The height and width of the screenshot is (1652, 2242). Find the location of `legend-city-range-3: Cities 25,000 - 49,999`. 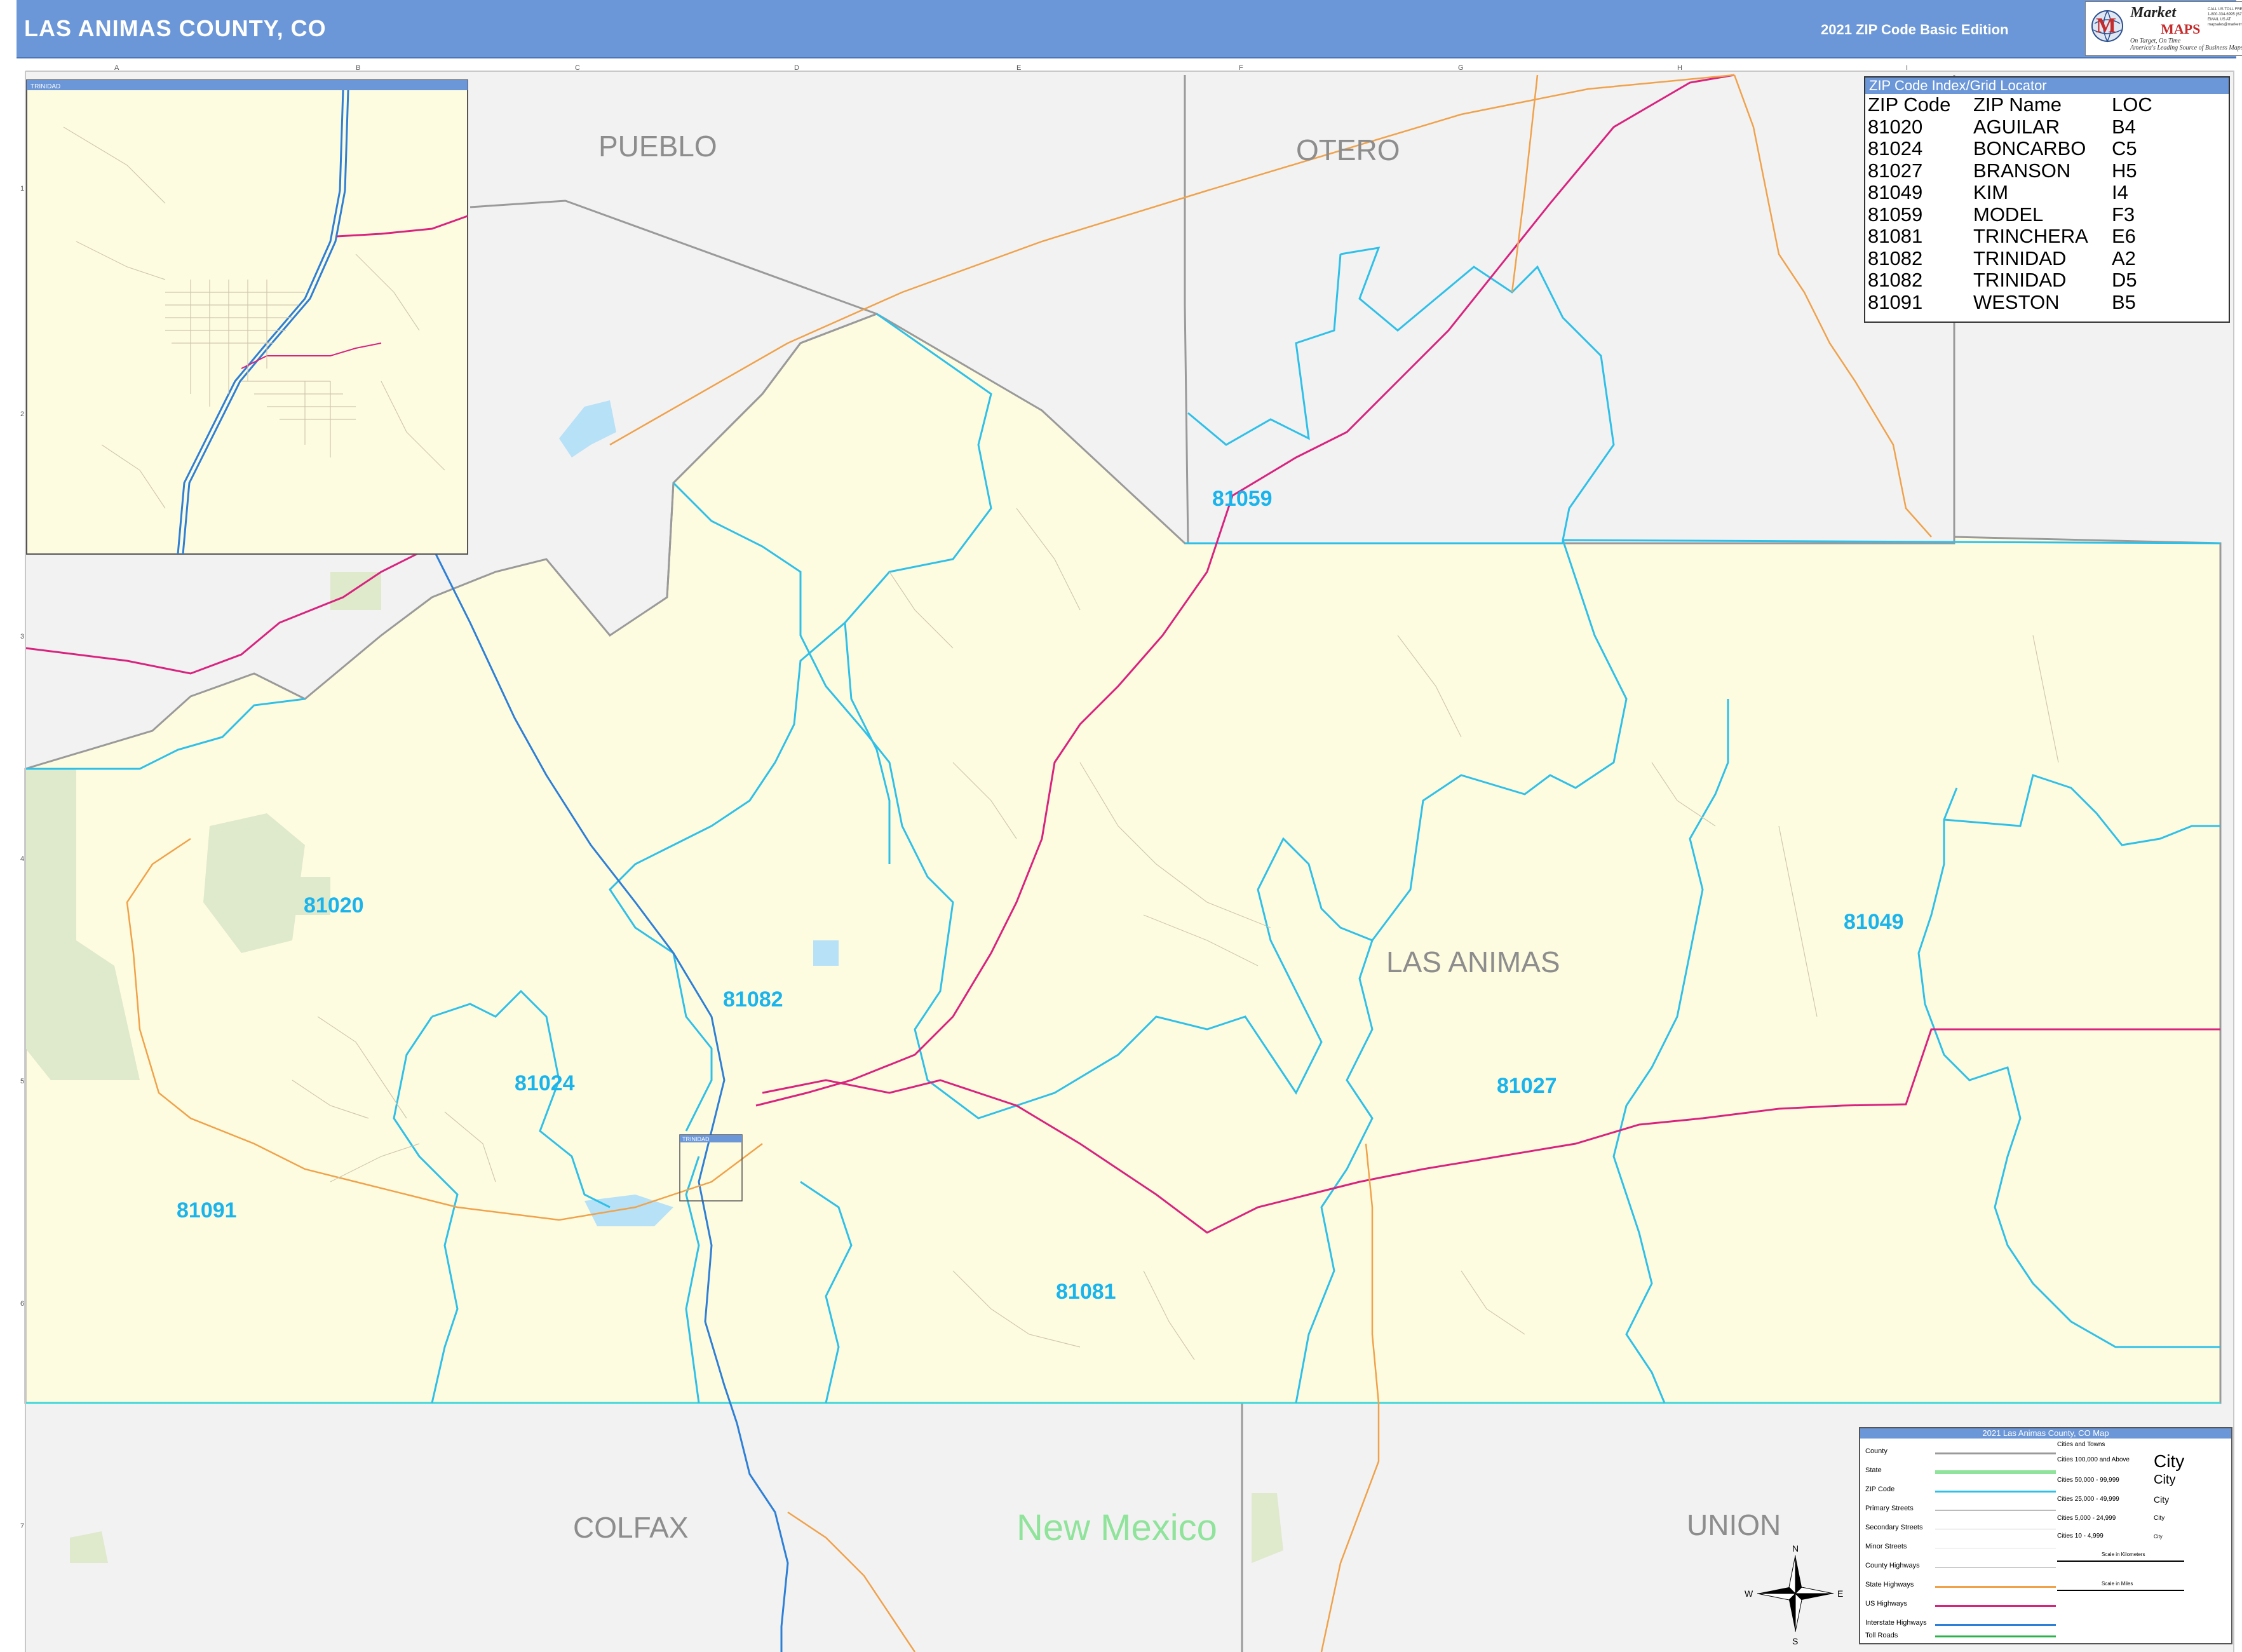

legend-city-range-3: Cities 25,000 - 49,999 is located at coordinates (2088, 1500).